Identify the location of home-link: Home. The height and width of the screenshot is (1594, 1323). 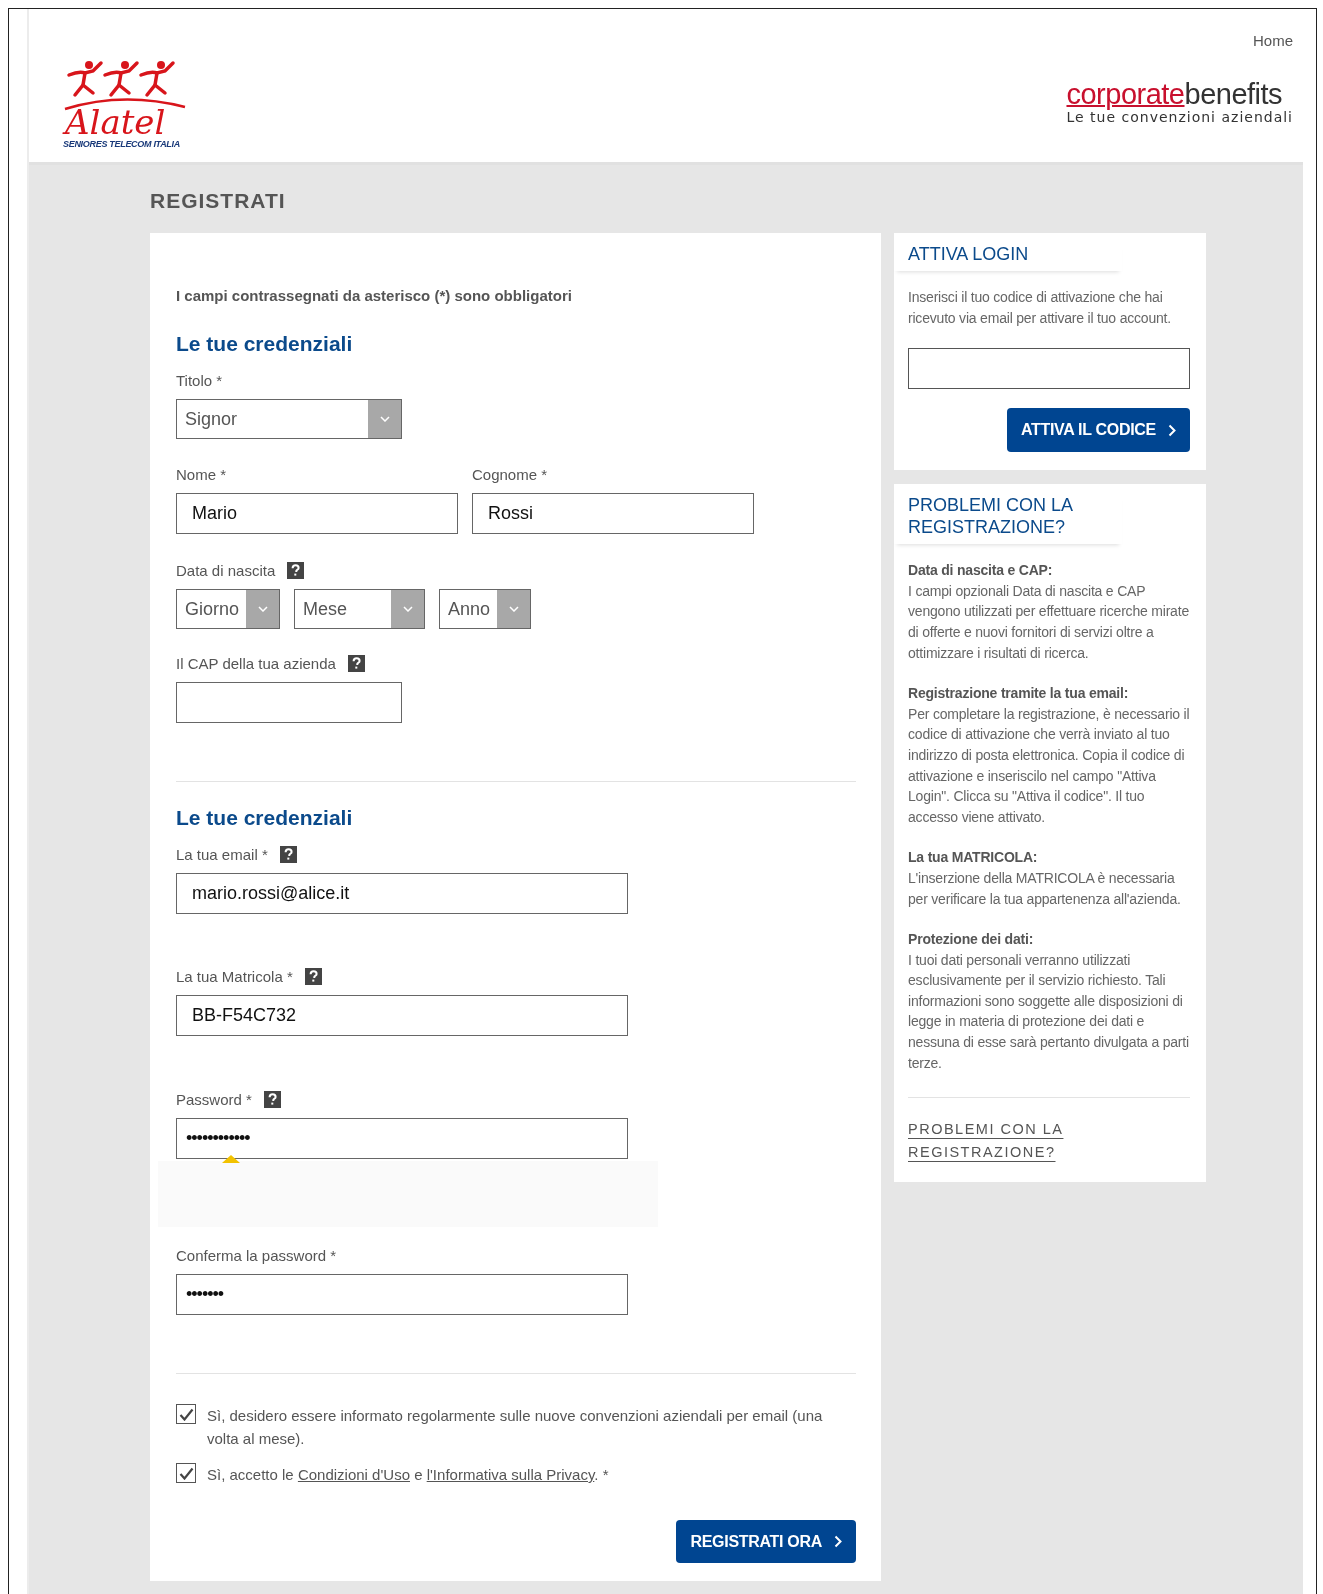
(1273, 40).